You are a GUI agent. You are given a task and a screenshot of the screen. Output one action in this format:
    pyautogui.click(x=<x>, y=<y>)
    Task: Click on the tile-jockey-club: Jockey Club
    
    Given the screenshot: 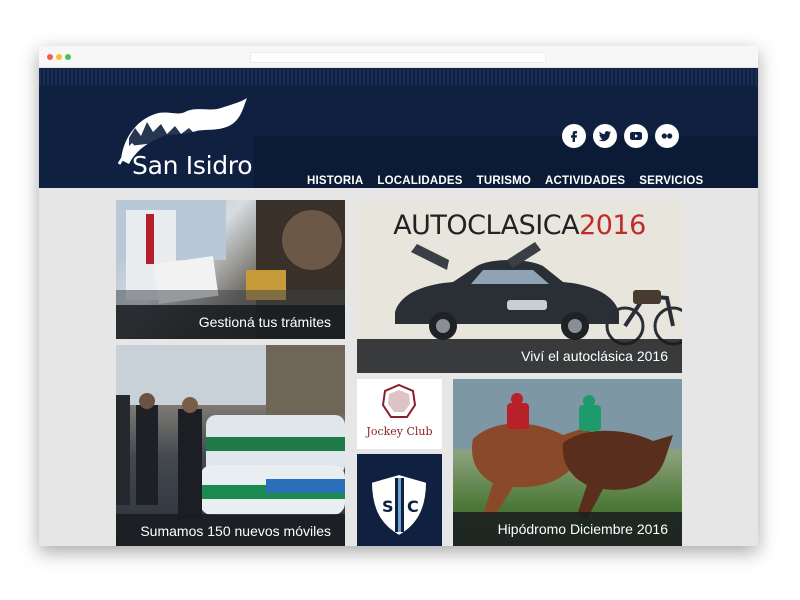 What is the action you would take?
    pyautogui.click(x=399, y=414)
    